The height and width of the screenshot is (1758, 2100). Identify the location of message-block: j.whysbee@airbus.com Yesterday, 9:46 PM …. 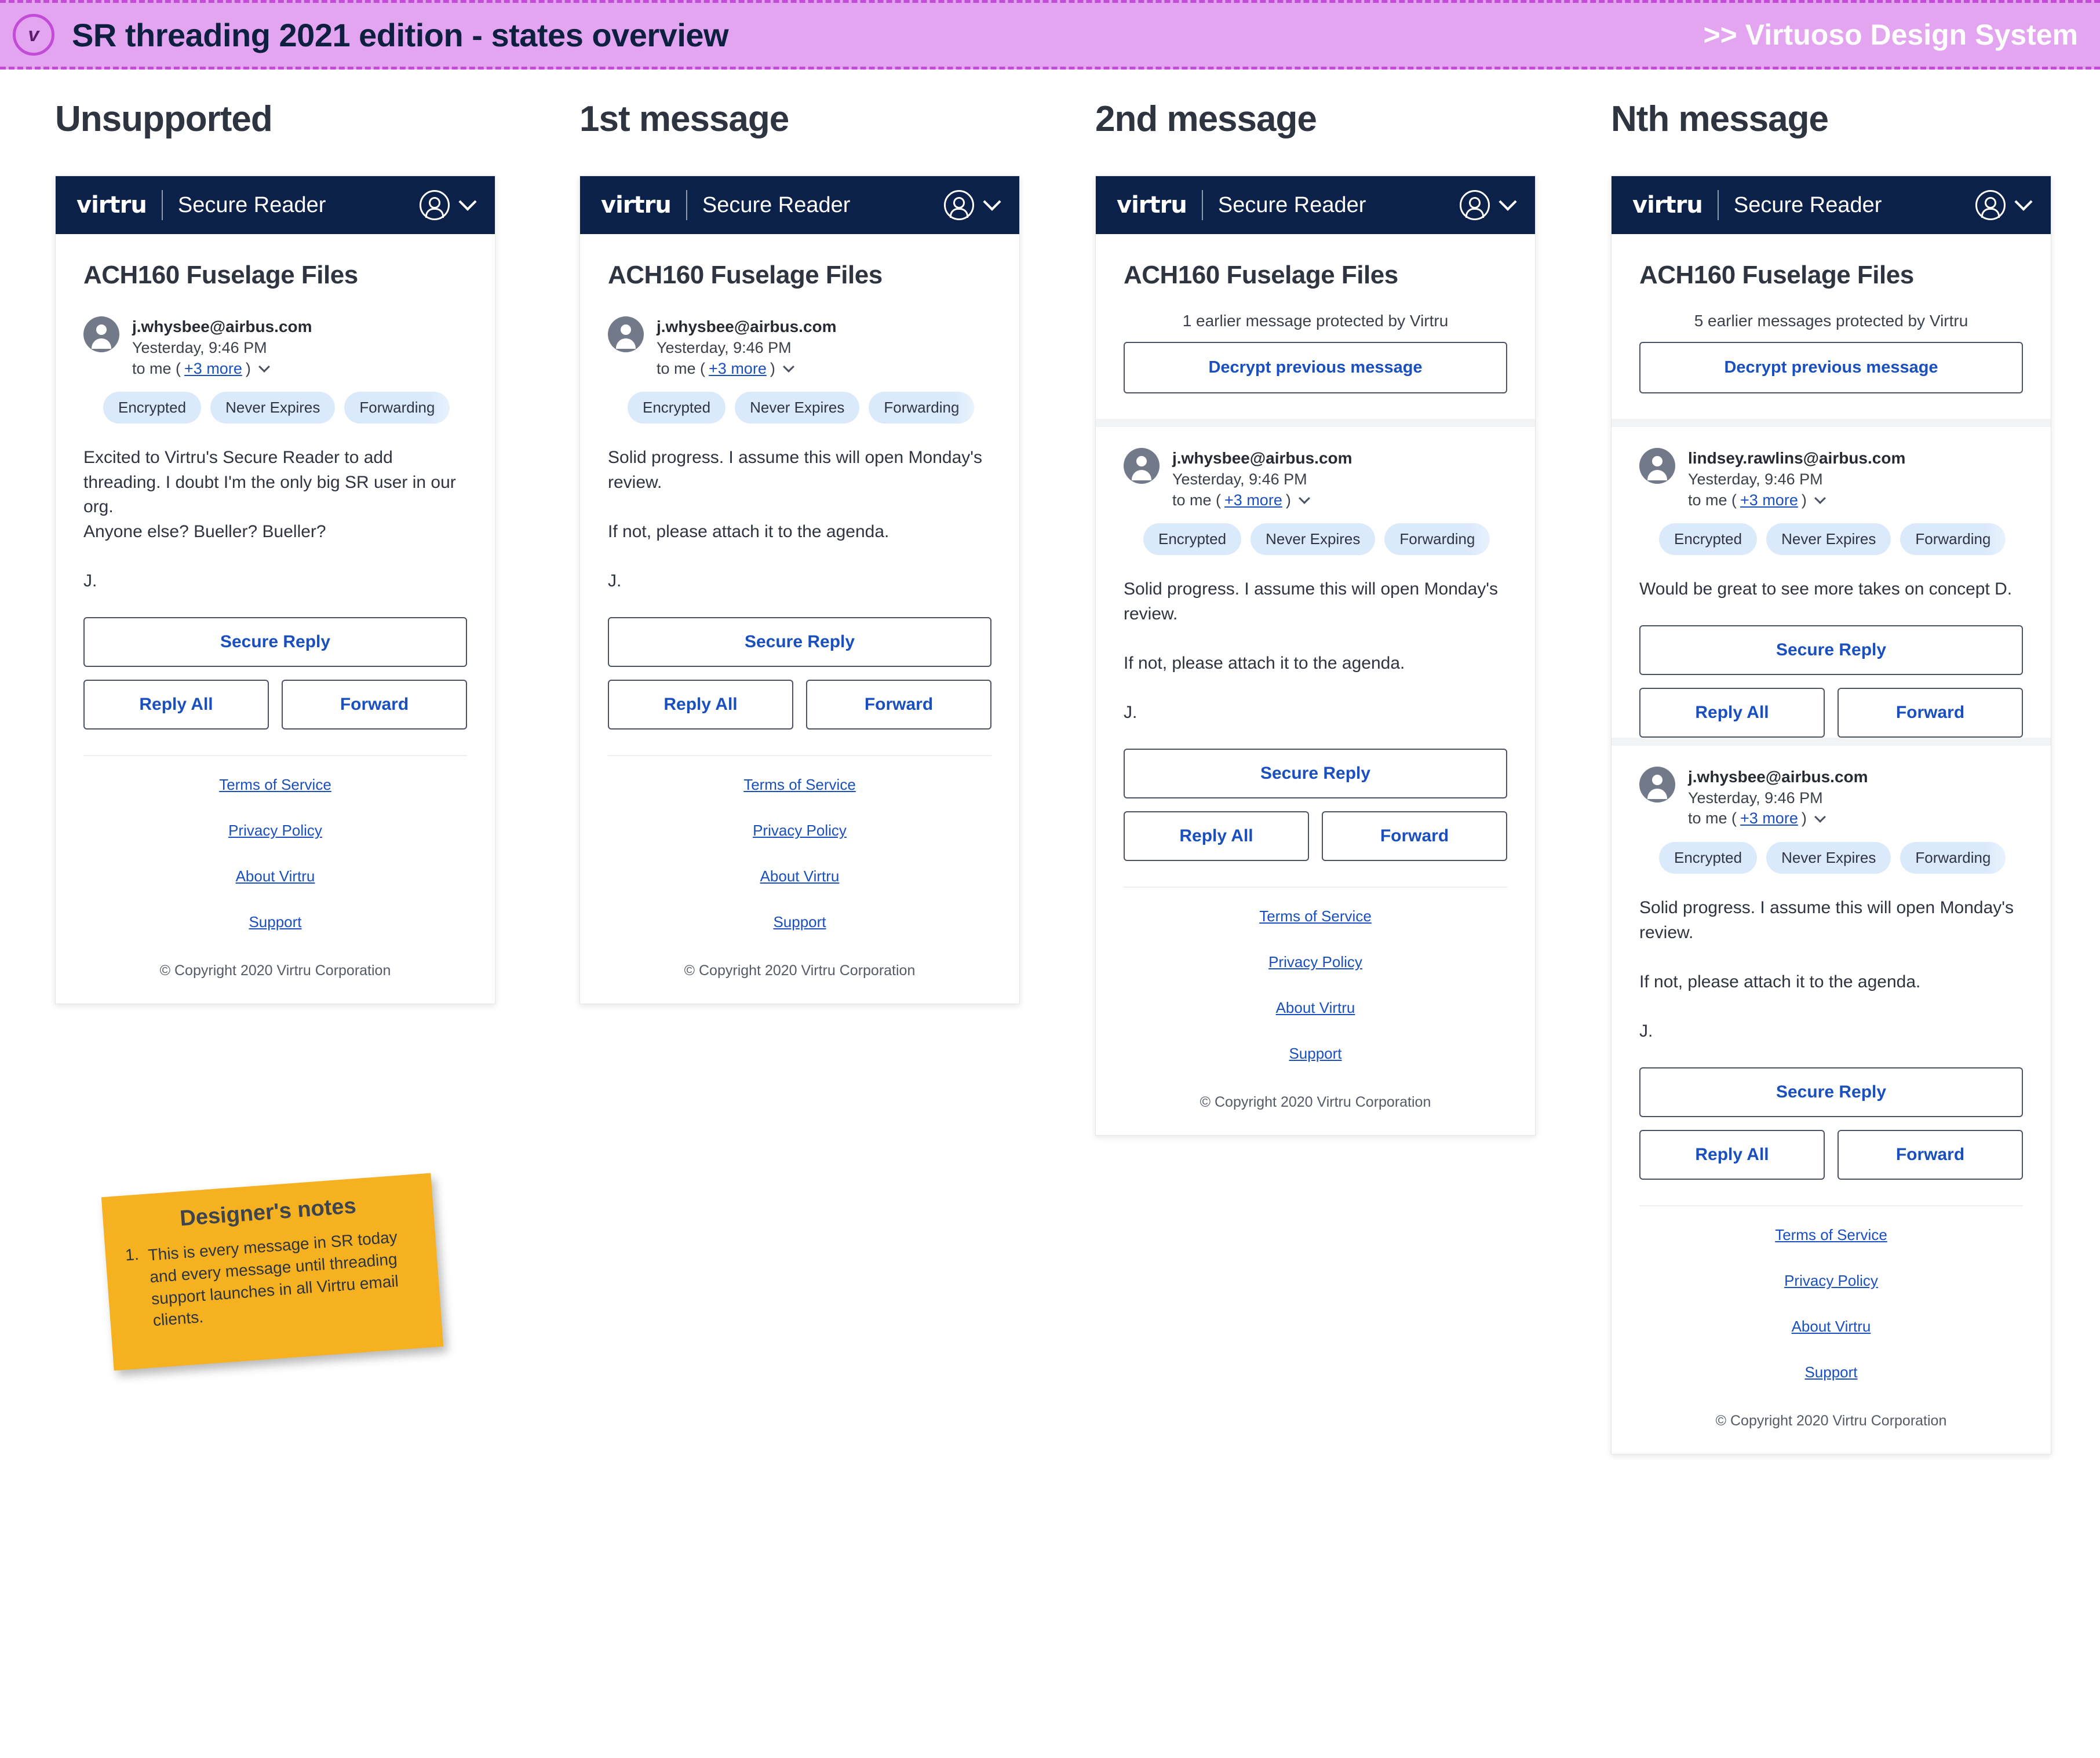
(1831, 963).